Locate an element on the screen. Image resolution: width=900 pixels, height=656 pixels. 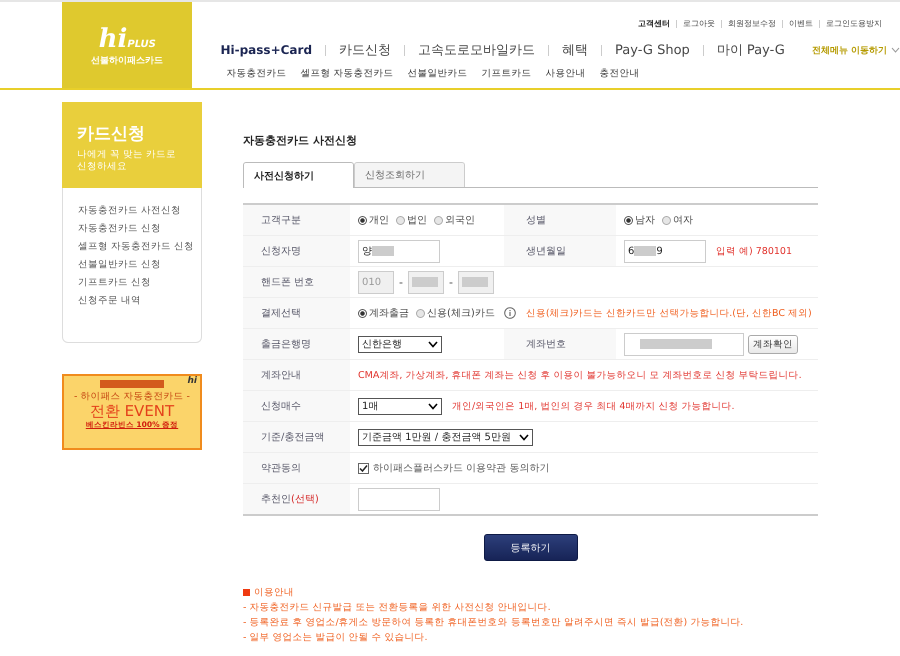
subnav-link: 충전안내 is located at coordinates (619, 73).